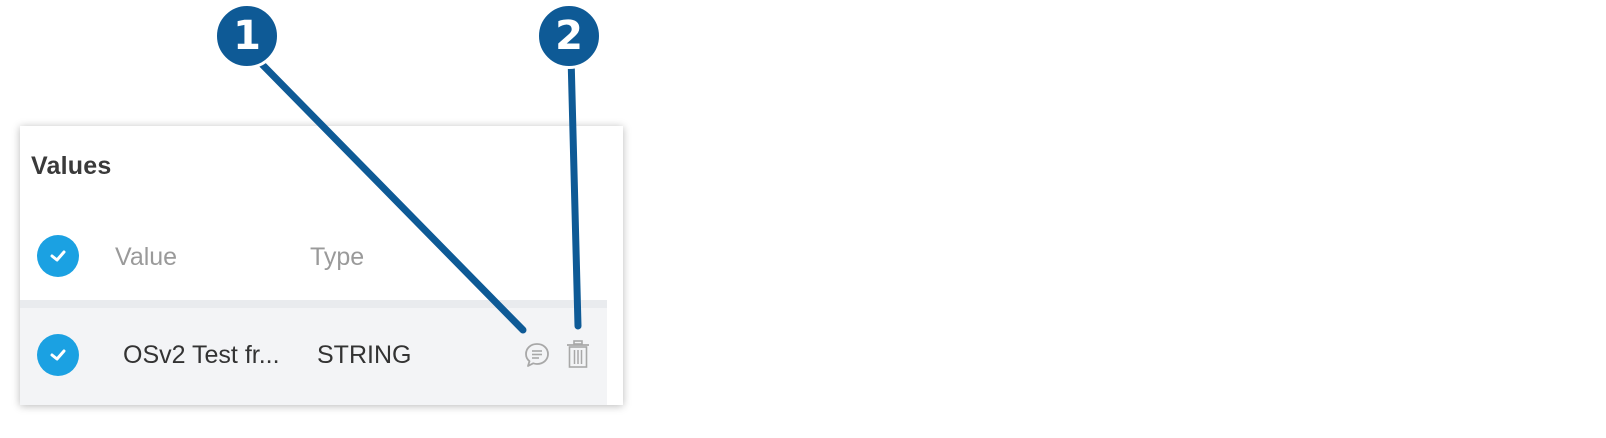  I want to click on delete-button, so click(578, 354).